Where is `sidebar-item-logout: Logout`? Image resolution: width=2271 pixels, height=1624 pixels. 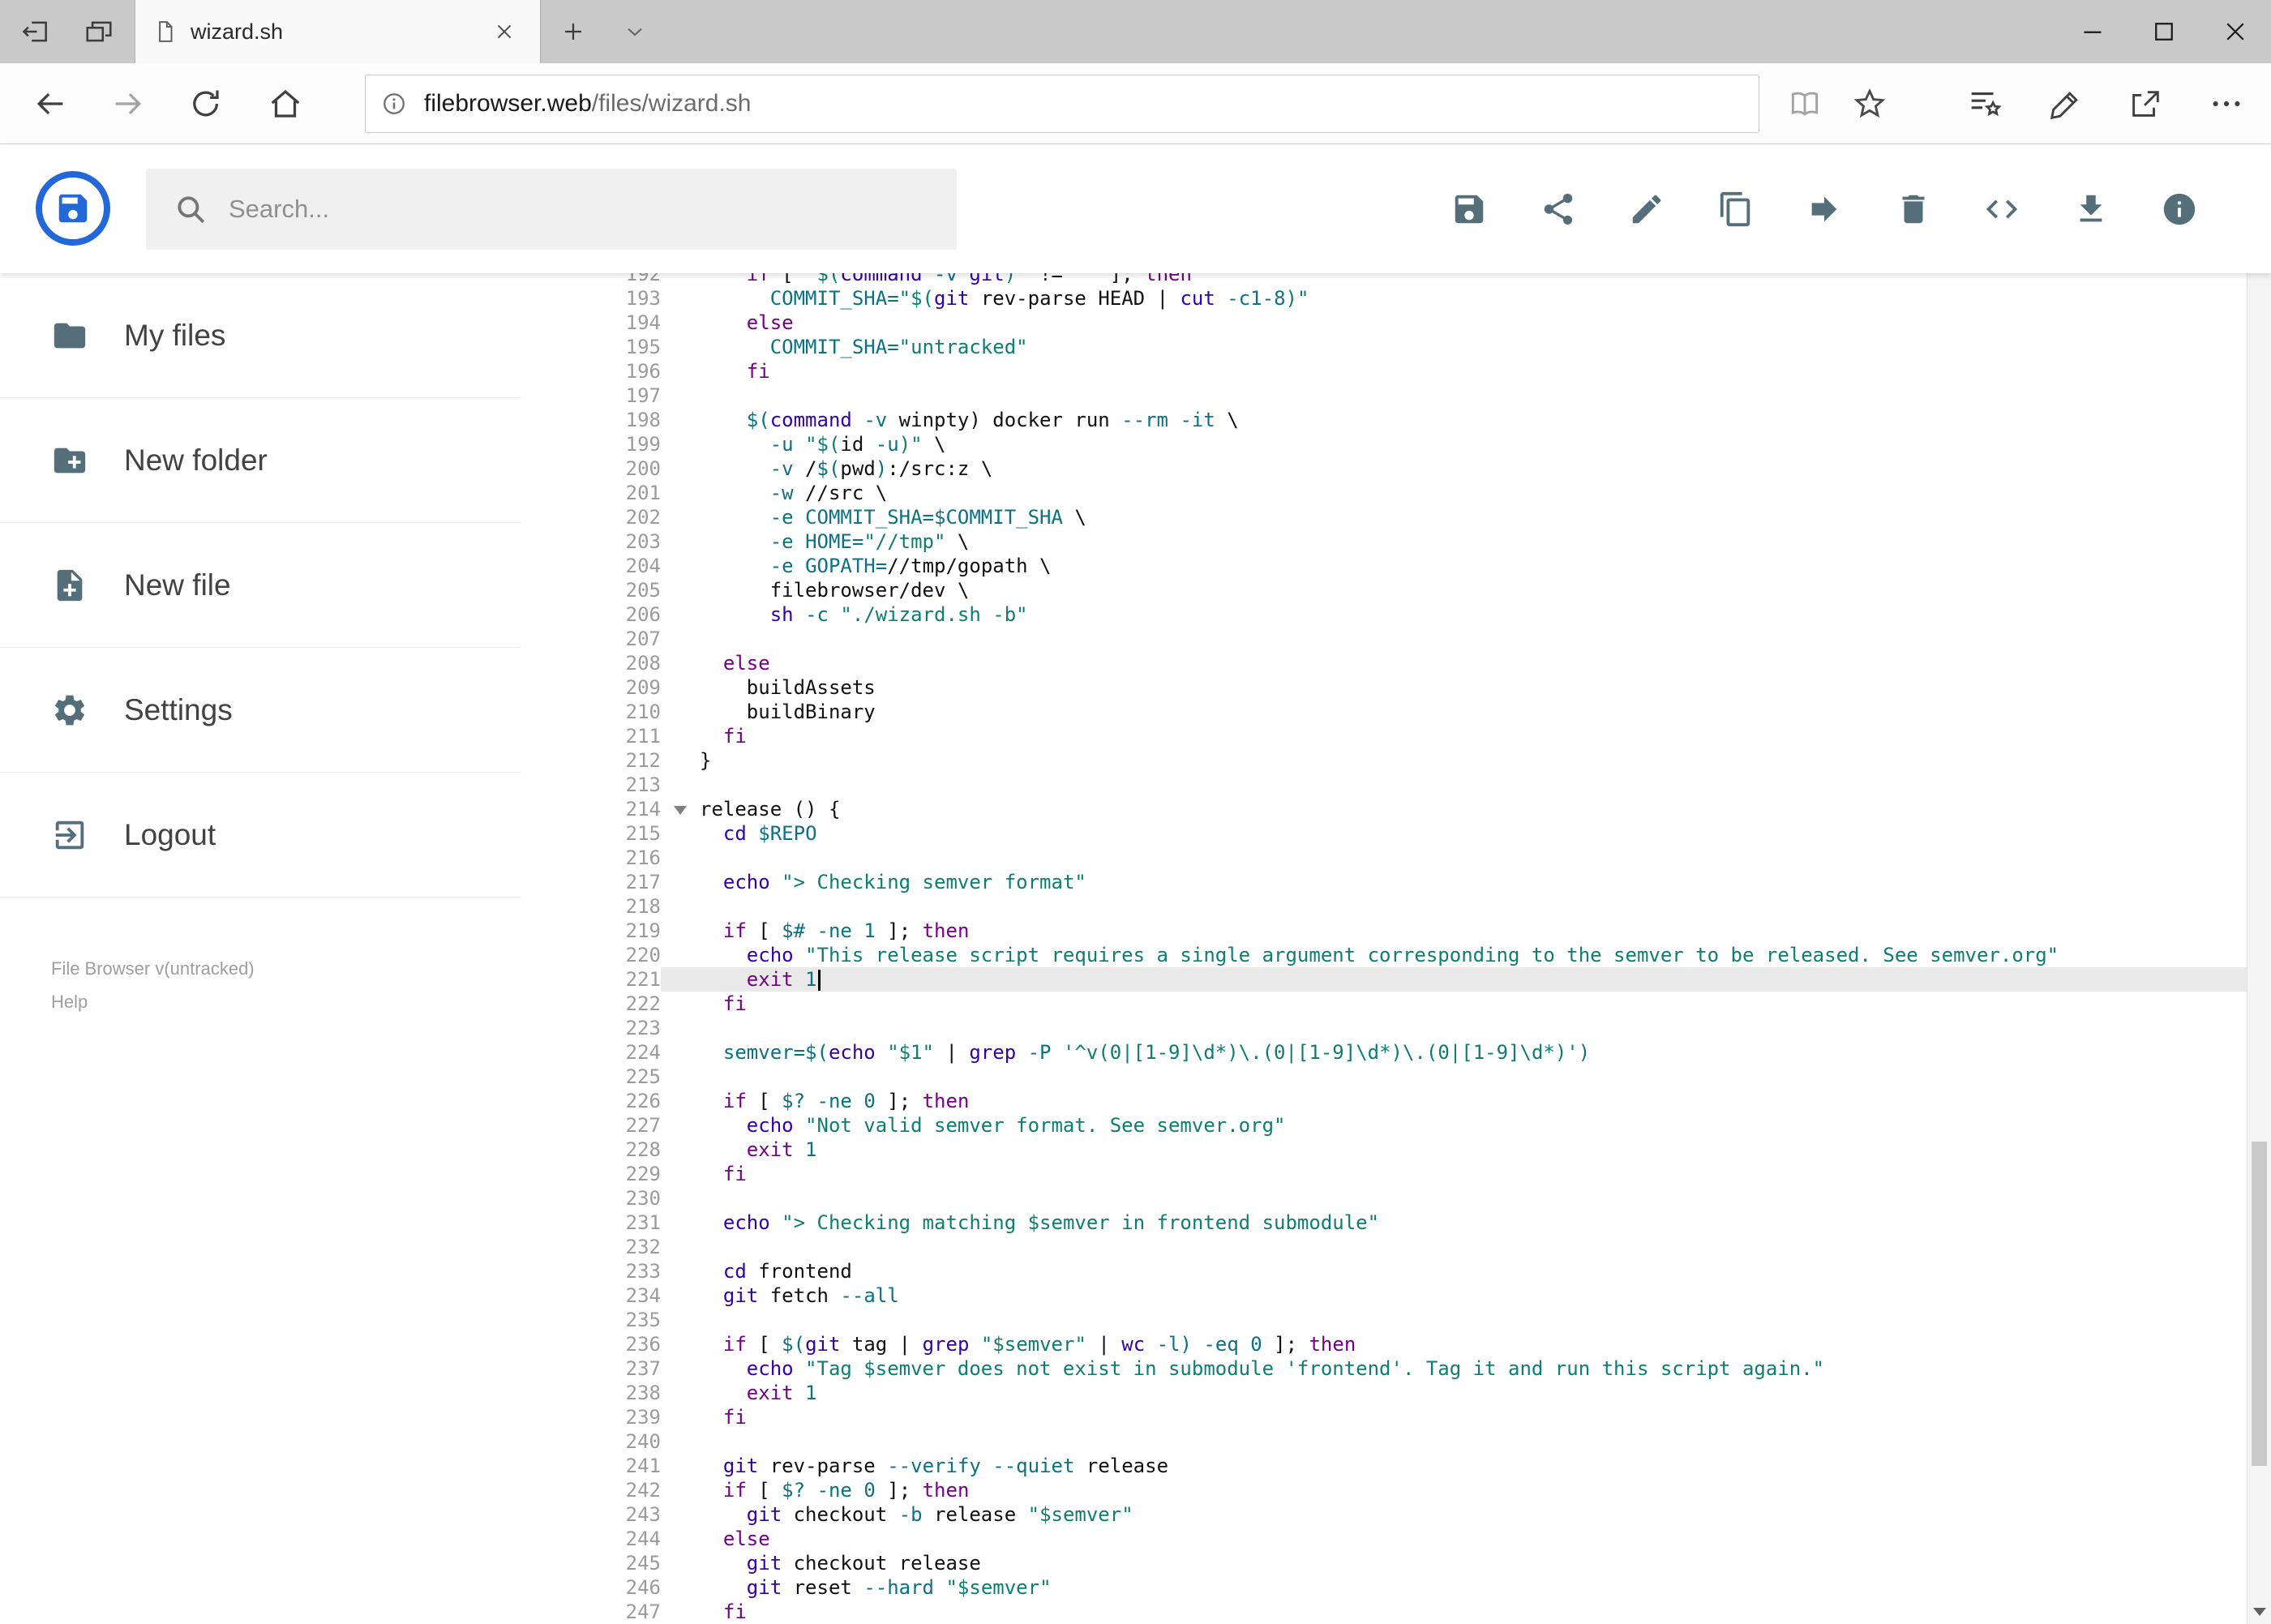 sidebar-item-logout: Logout is located at coordinates (260, 835).